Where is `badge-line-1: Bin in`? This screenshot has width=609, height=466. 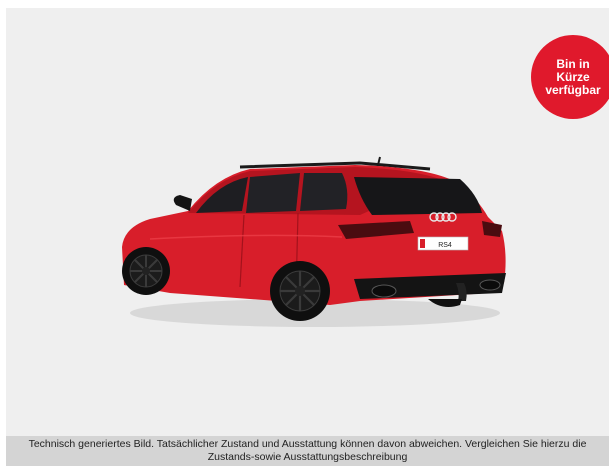
badge-line-1: Bin in is located at coordinates (573, 63).